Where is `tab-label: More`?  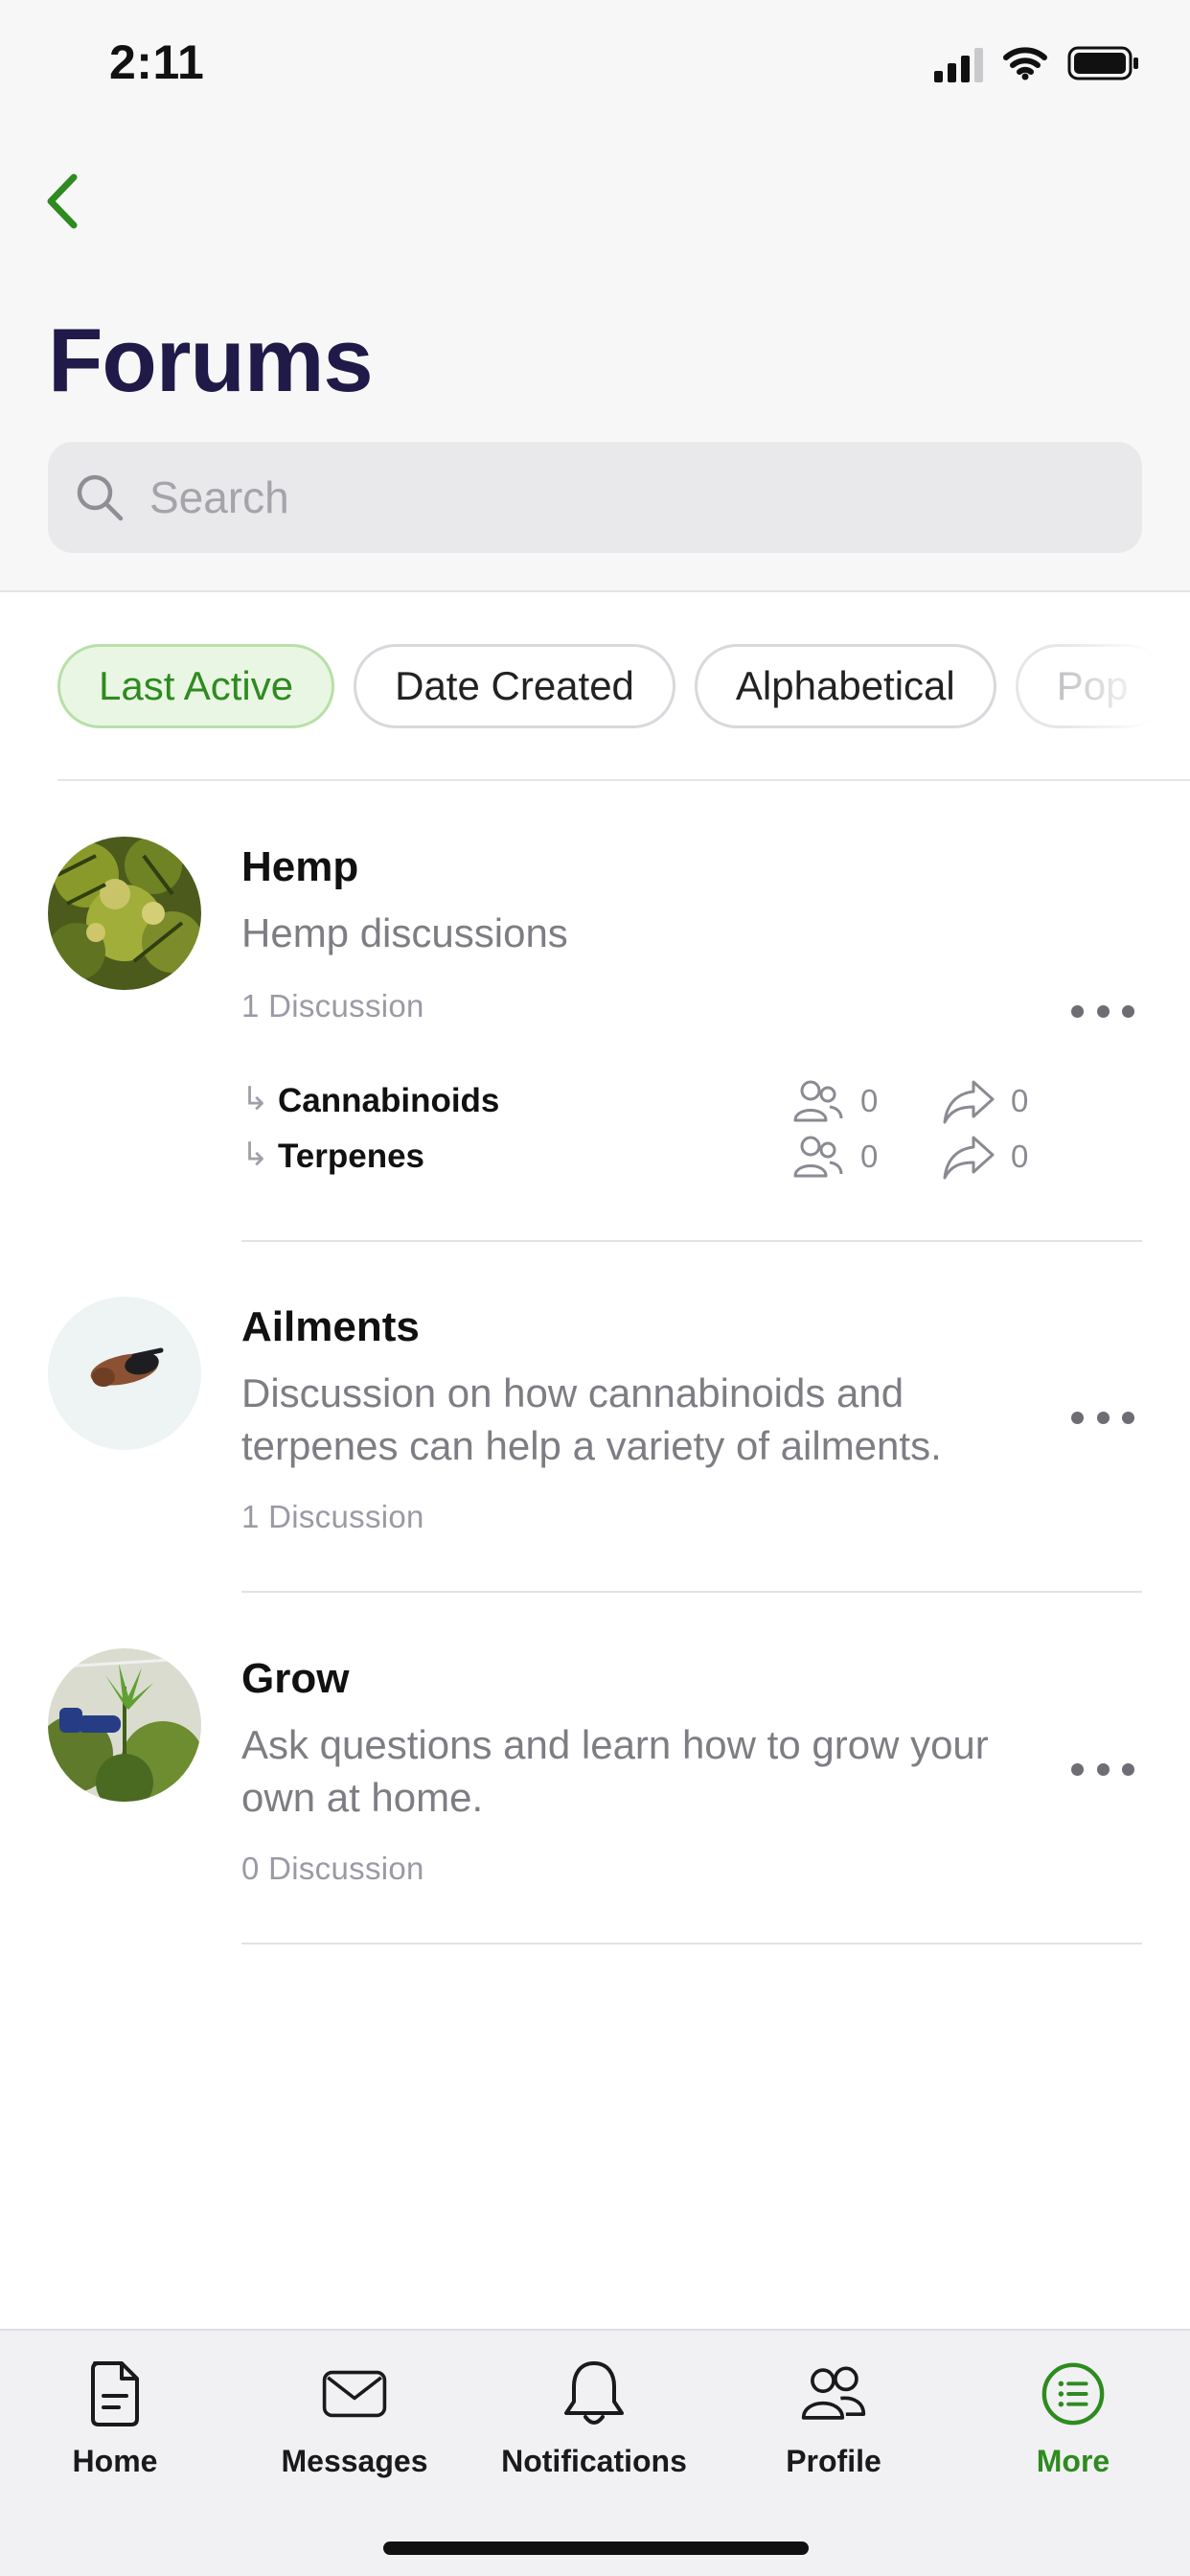
tab-label: More is located at coordinates (1073, 2461).